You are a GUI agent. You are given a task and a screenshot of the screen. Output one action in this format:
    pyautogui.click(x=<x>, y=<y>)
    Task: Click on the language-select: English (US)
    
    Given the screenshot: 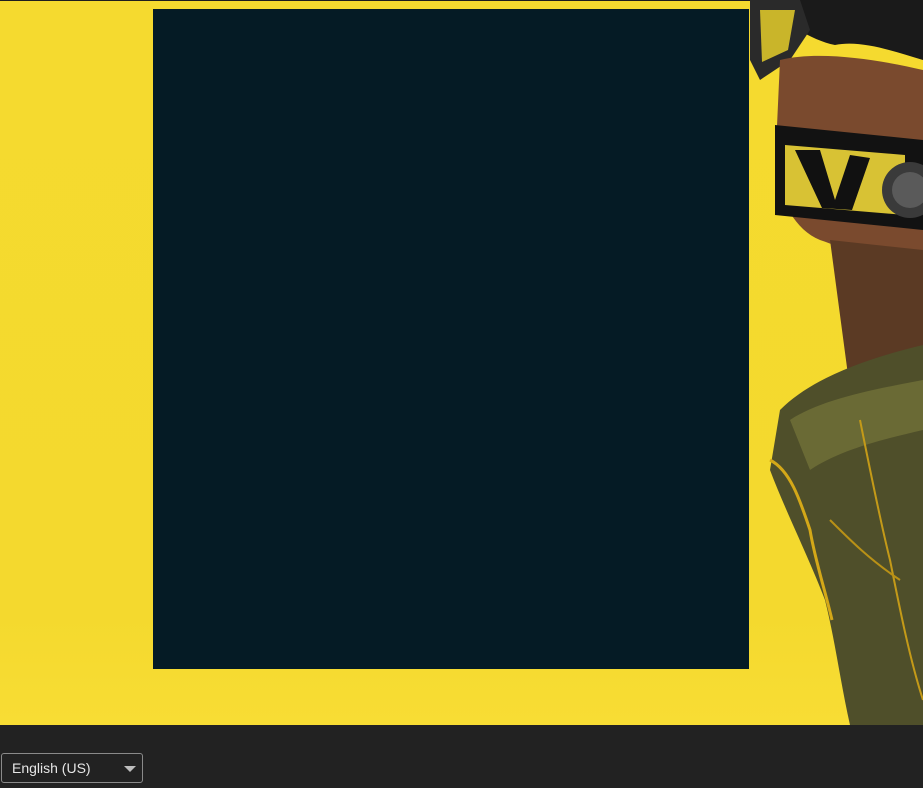 What is the action you would take?
    pyautogui.click(x=72, y=768)
    